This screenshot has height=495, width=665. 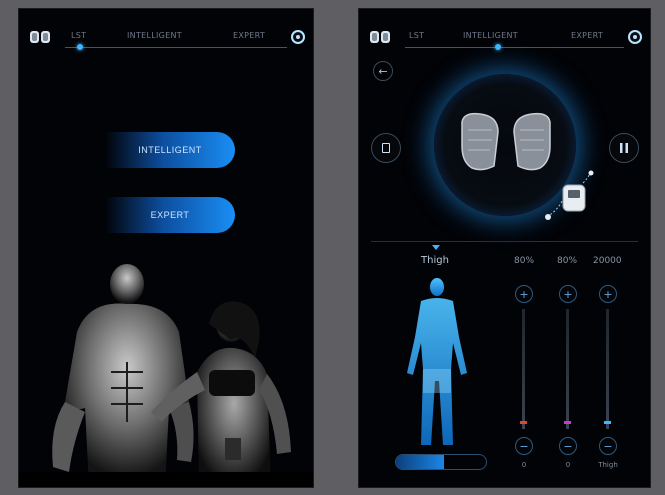 I want to click on channel-3-minus-button: −, so click(x=608, y=446).